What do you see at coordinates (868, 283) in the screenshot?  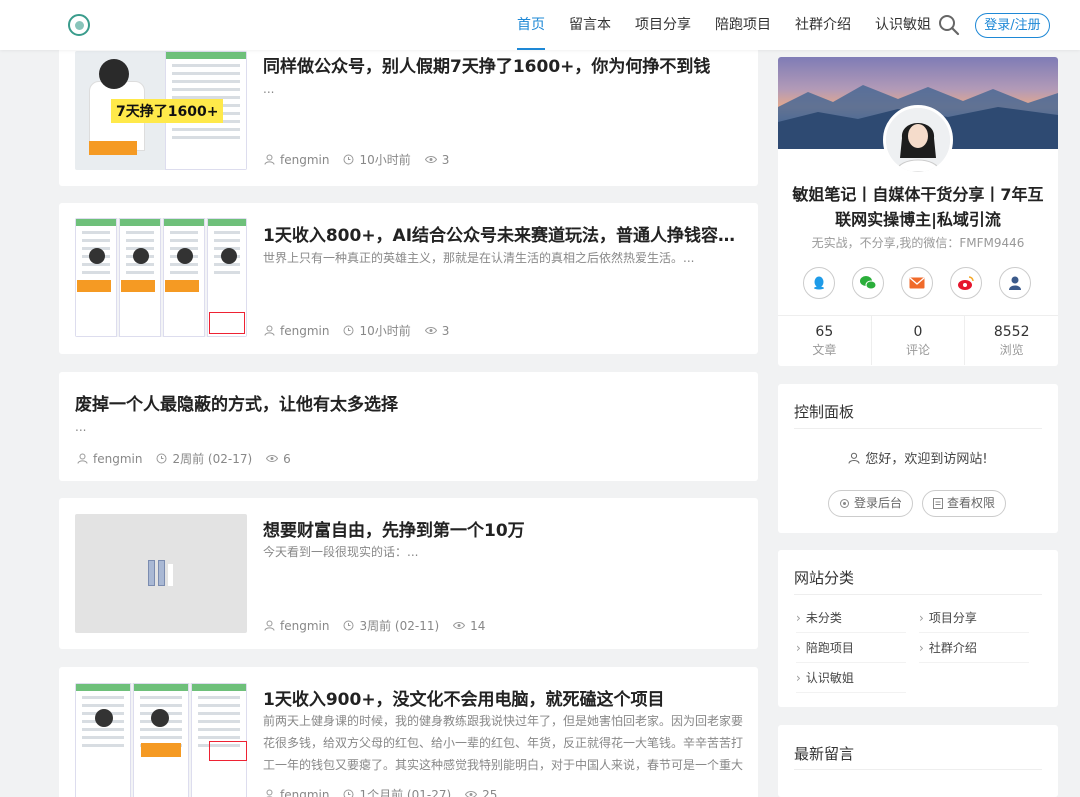 I see `wechat-icon` at bounding box center [868, 283].